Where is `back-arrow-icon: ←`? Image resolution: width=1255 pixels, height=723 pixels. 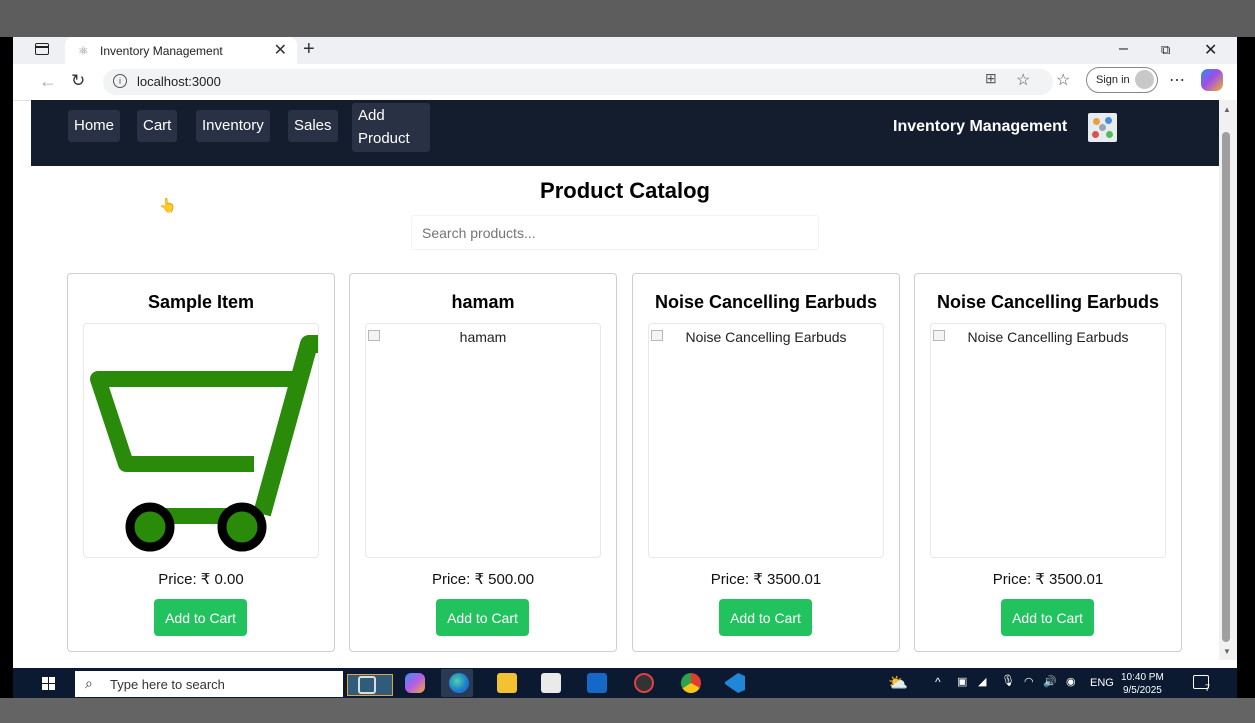
back-arrow-icon: ← is located at coordinates (48, 81).